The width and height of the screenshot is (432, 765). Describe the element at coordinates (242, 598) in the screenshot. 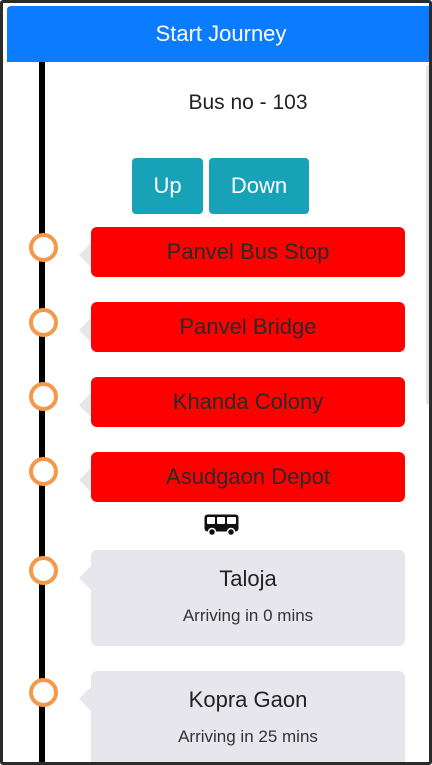

I see `stop-card-upcoming: Taloja Arriving in 0 mins` at that location.